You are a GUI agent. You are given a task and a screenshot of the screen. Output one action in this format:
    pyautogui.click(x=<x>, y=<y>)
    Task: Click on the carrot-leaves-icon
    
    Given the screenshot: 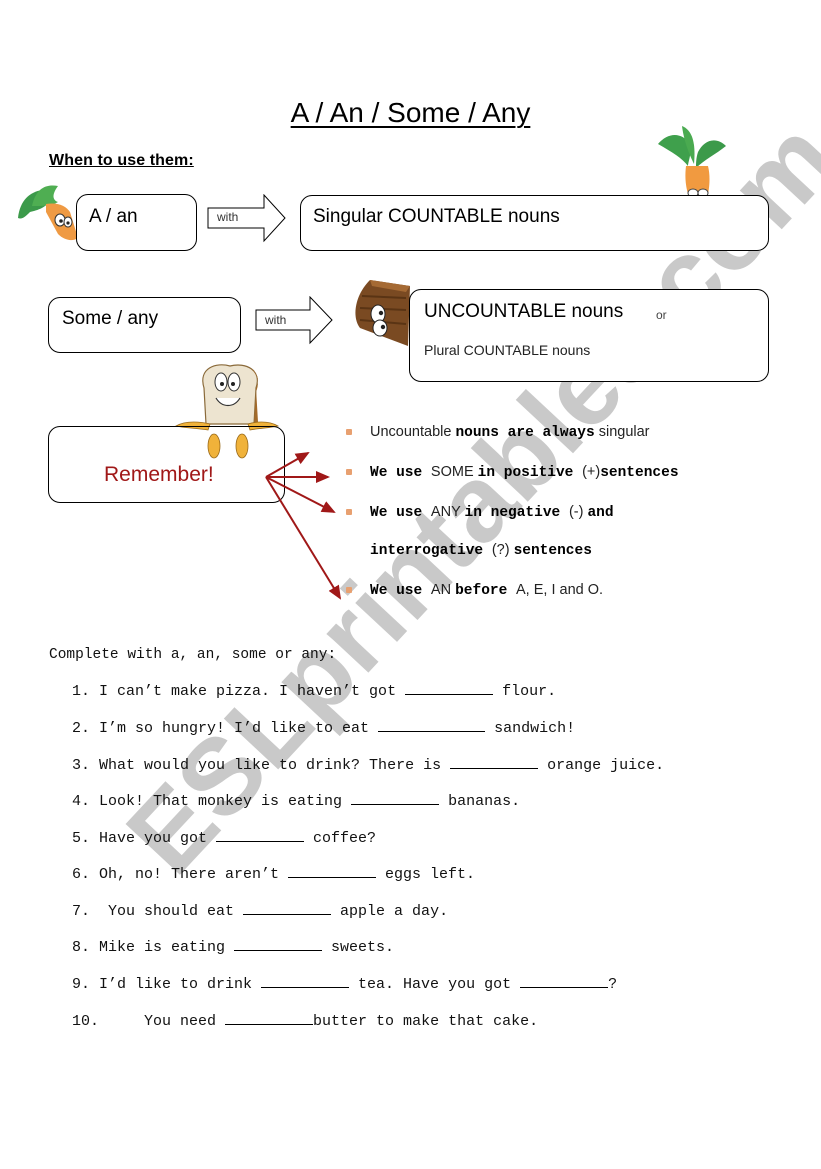 What is the action you would take?
    pyautogui.click(x=692, y=147)
    